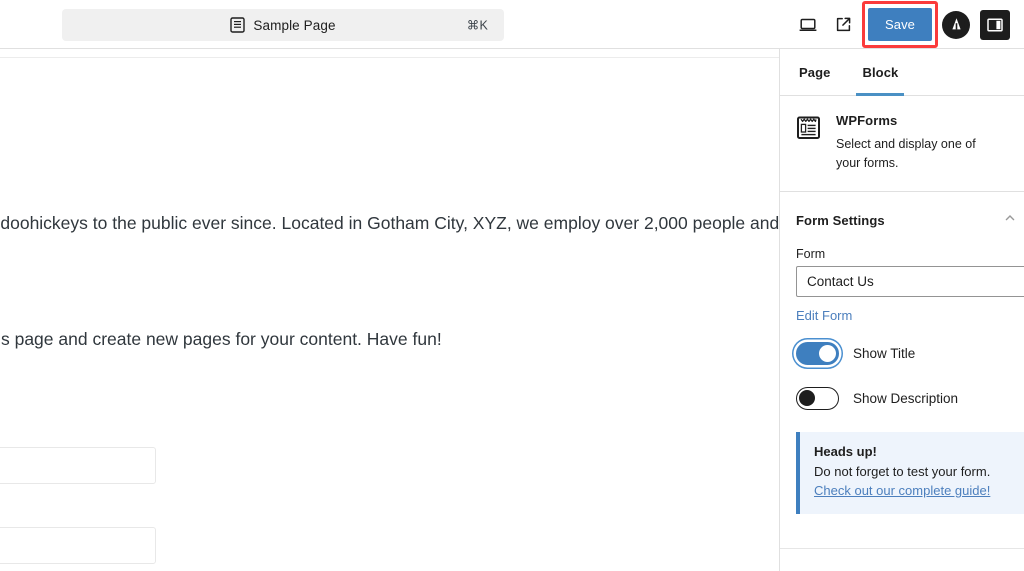 This screenshot has height=571, width=1024. What do you see at coordinates (845, 451) in the screenshot?
I see `notice-title: Heads up!` at bounding box center [845, 451].